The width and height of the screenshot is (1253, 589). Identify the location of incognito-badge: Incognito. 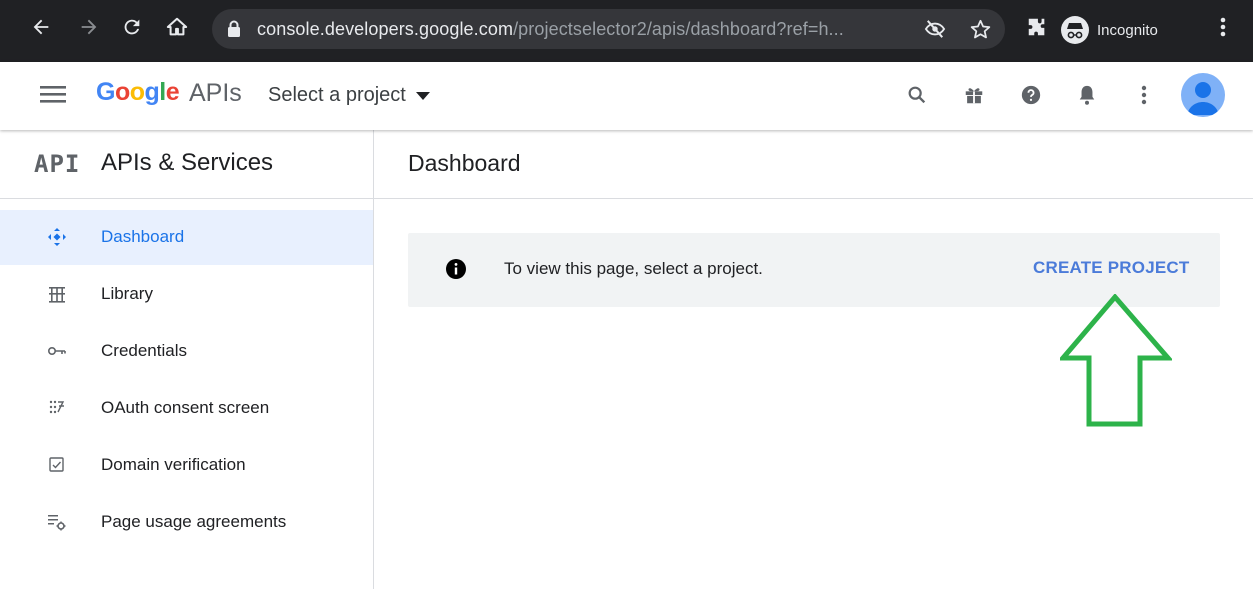
(1130, 30).